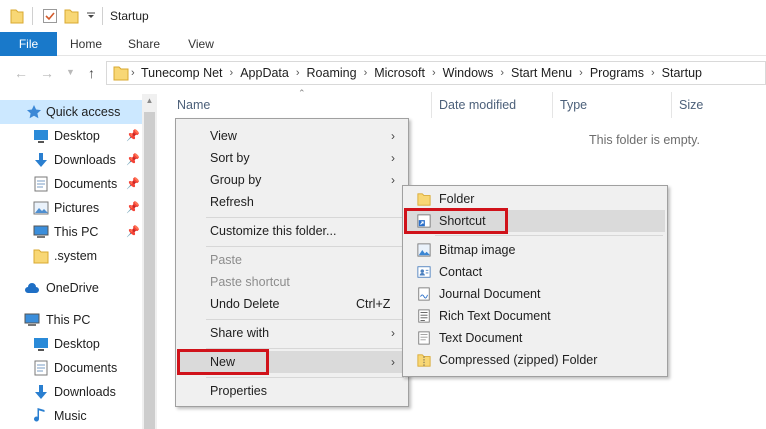 The image size is (766, 429). What do you see at coordinates (144, 44) in the screenshot?
I see `tab-share: Share` at bounding box center [144, 44].